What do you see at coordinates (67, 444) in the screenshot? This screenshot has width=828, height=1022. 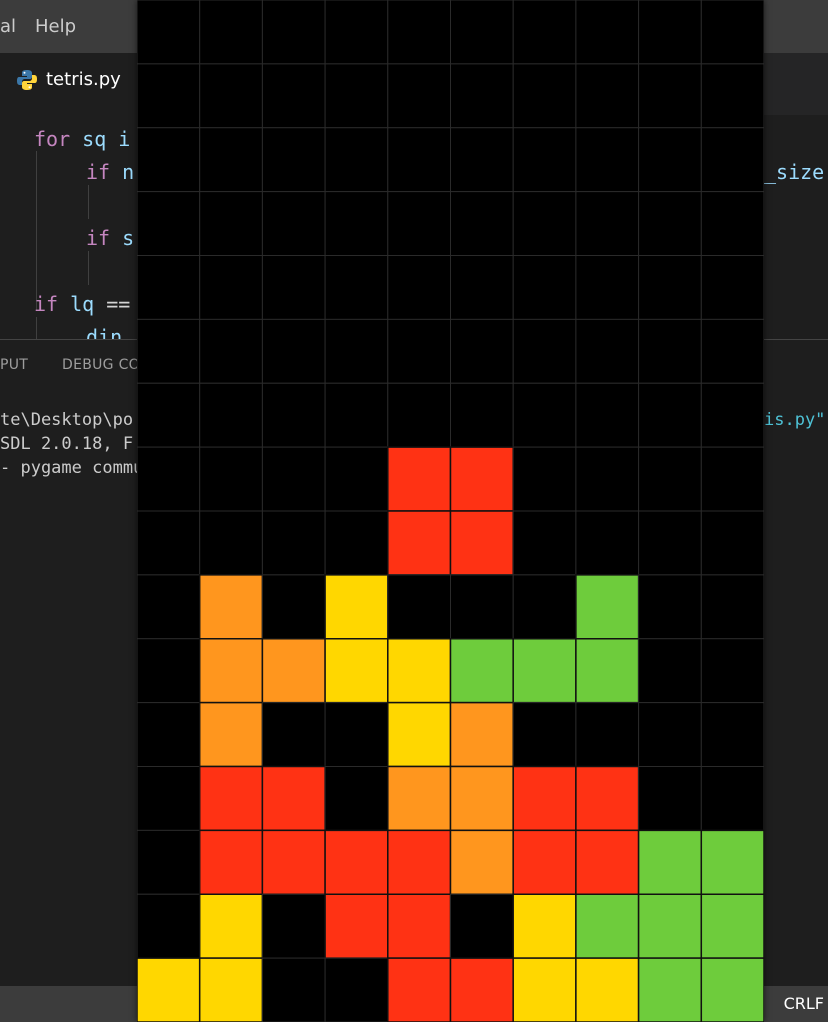 I see `terminal-line: SDL 2.0.18, F` at bounding box center [67, 444].